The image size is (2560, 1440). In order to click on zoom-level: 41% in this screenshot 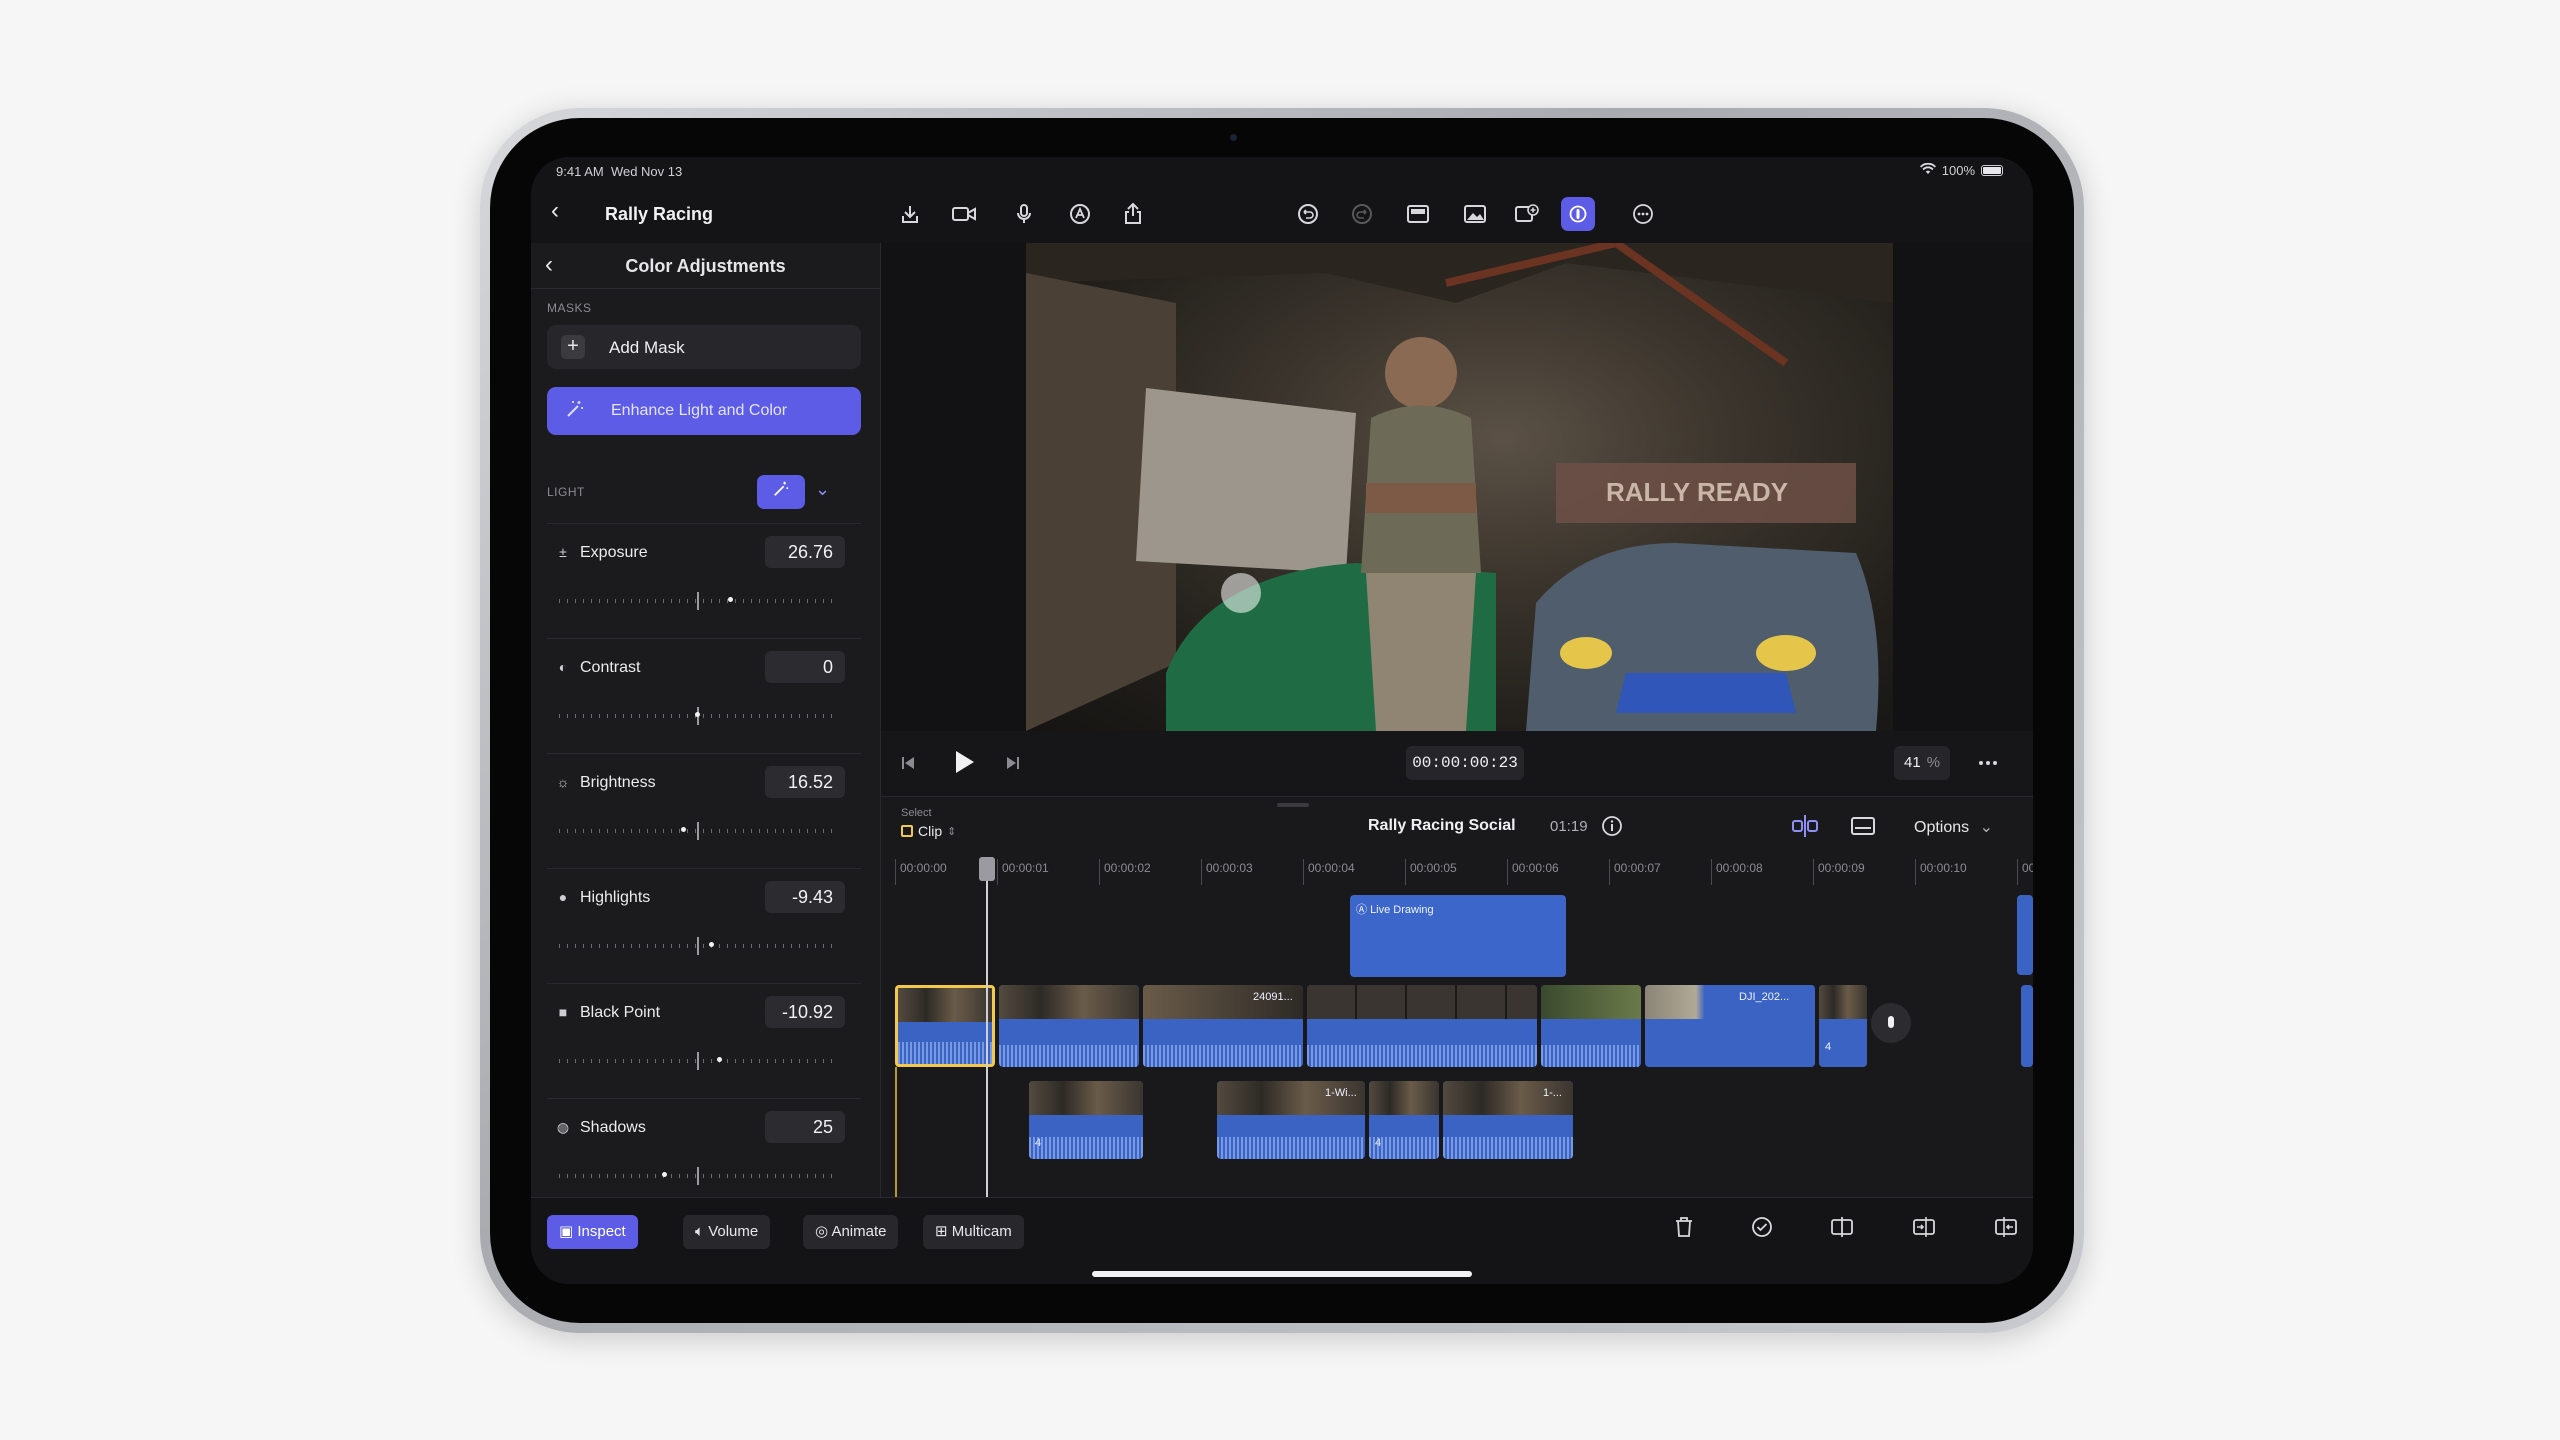, I will do `click(1922, 763)`.